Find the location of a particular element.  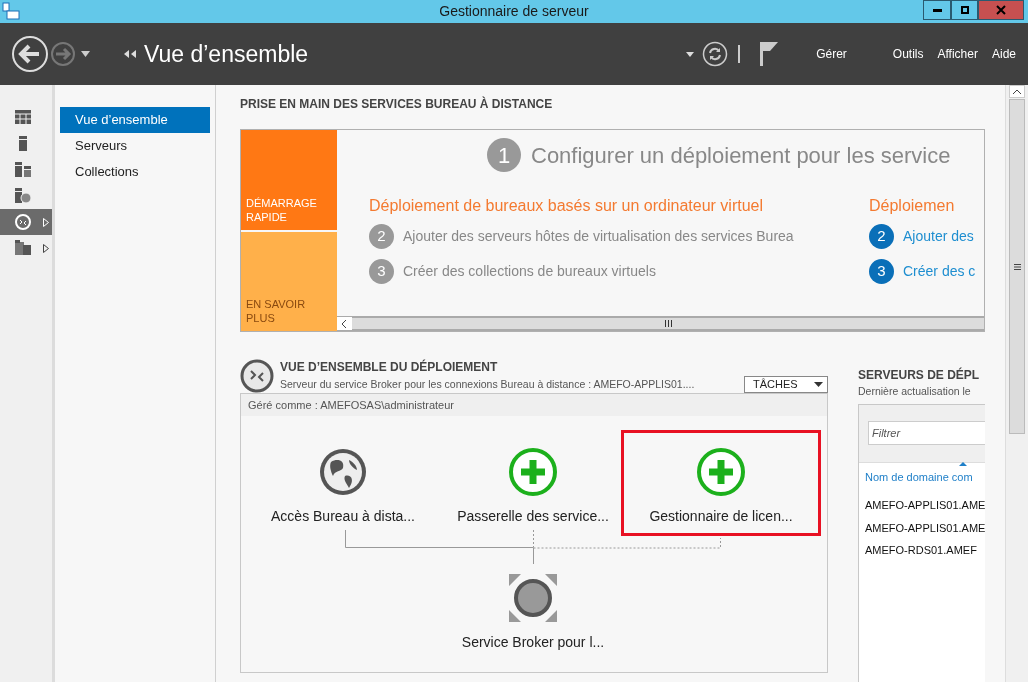

close-icon is located at coordinates (1001, 10).